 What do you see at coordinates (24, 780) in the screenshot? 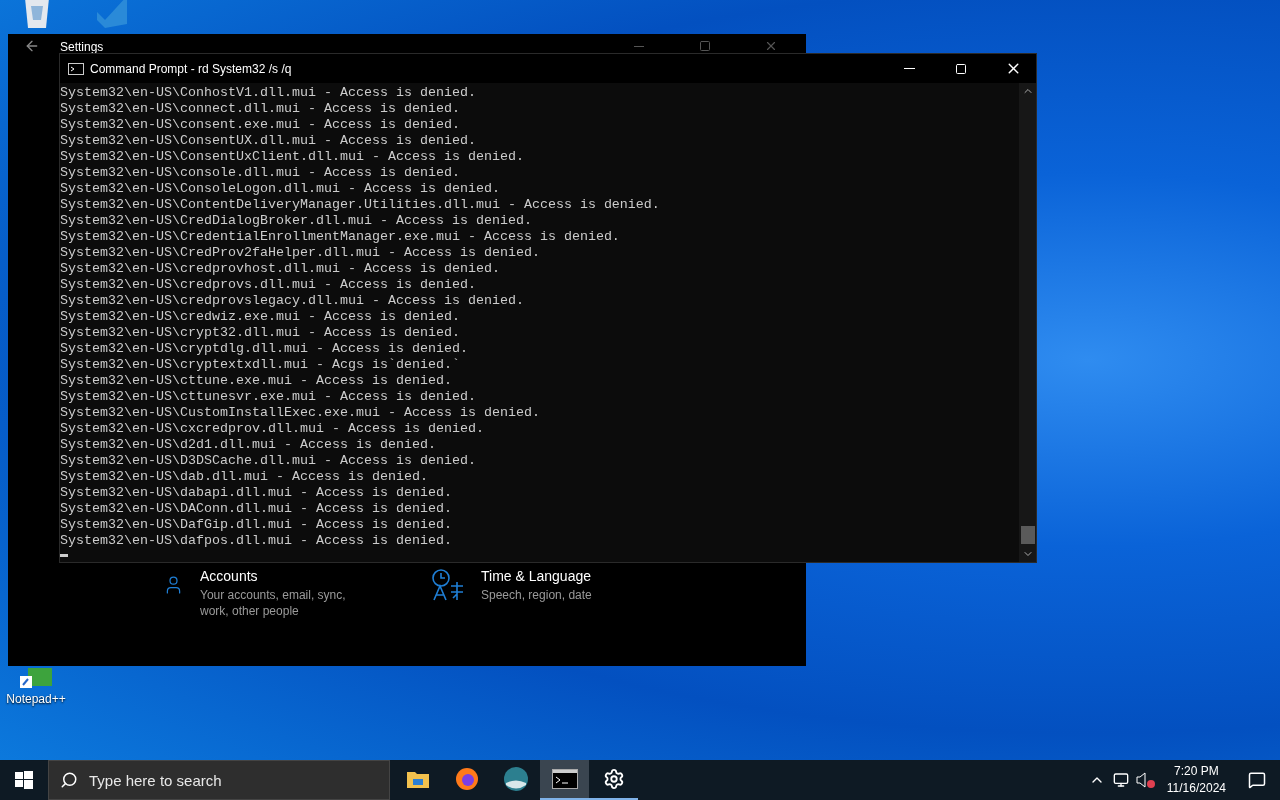
I see `windows-logo-icon` at bounding box center [24, 780].